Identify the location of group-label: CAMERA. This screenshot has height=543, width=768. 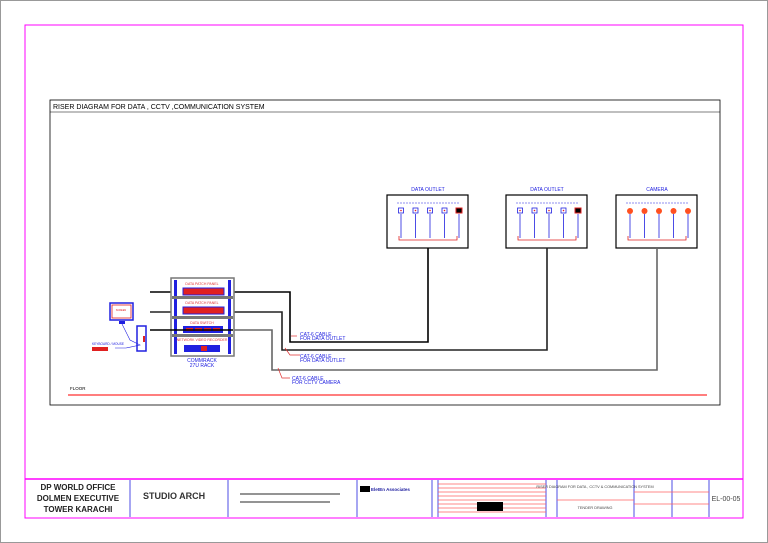
(657, 190).